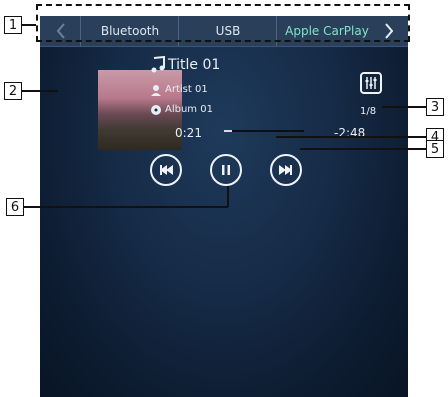  What do you see at coordinates (350, 133) in the screenshot?
I see `remaining-time: -2:48` at bounding box center [350, 133].